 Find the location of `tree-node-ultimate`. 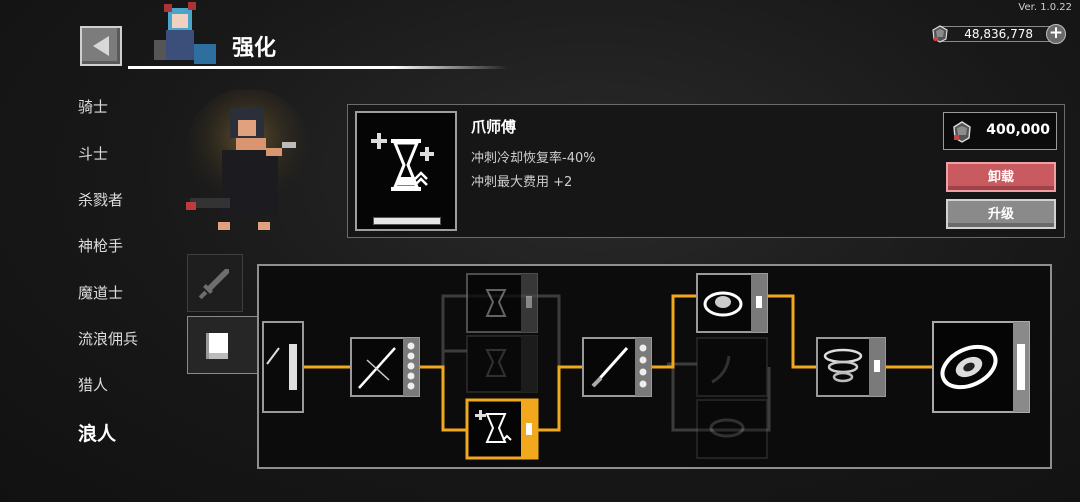

tree-node-ultimate is located at coordinates (981, 367).